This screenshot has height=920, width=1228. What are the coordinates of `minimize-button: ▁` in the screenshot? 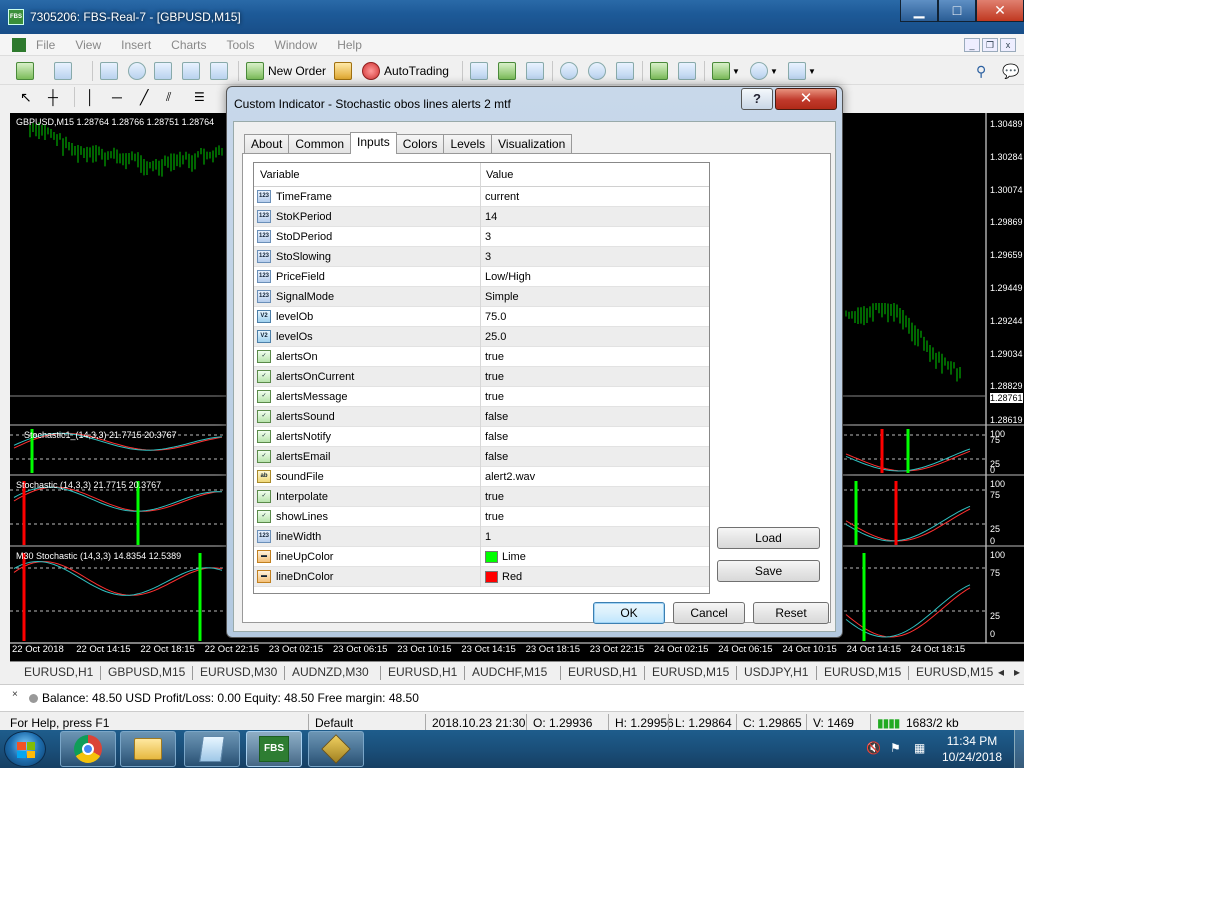 It's located at (919, 11).